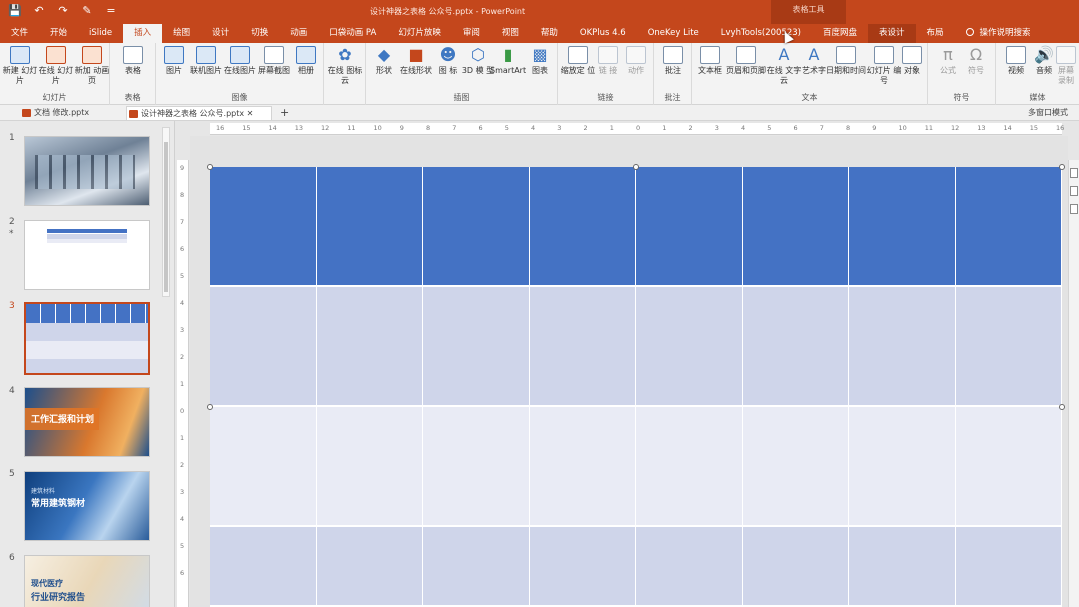 This screenshot has width=1079, height=607. I want to click on tab-8: 口袋动画 PA, so click(352, 33).